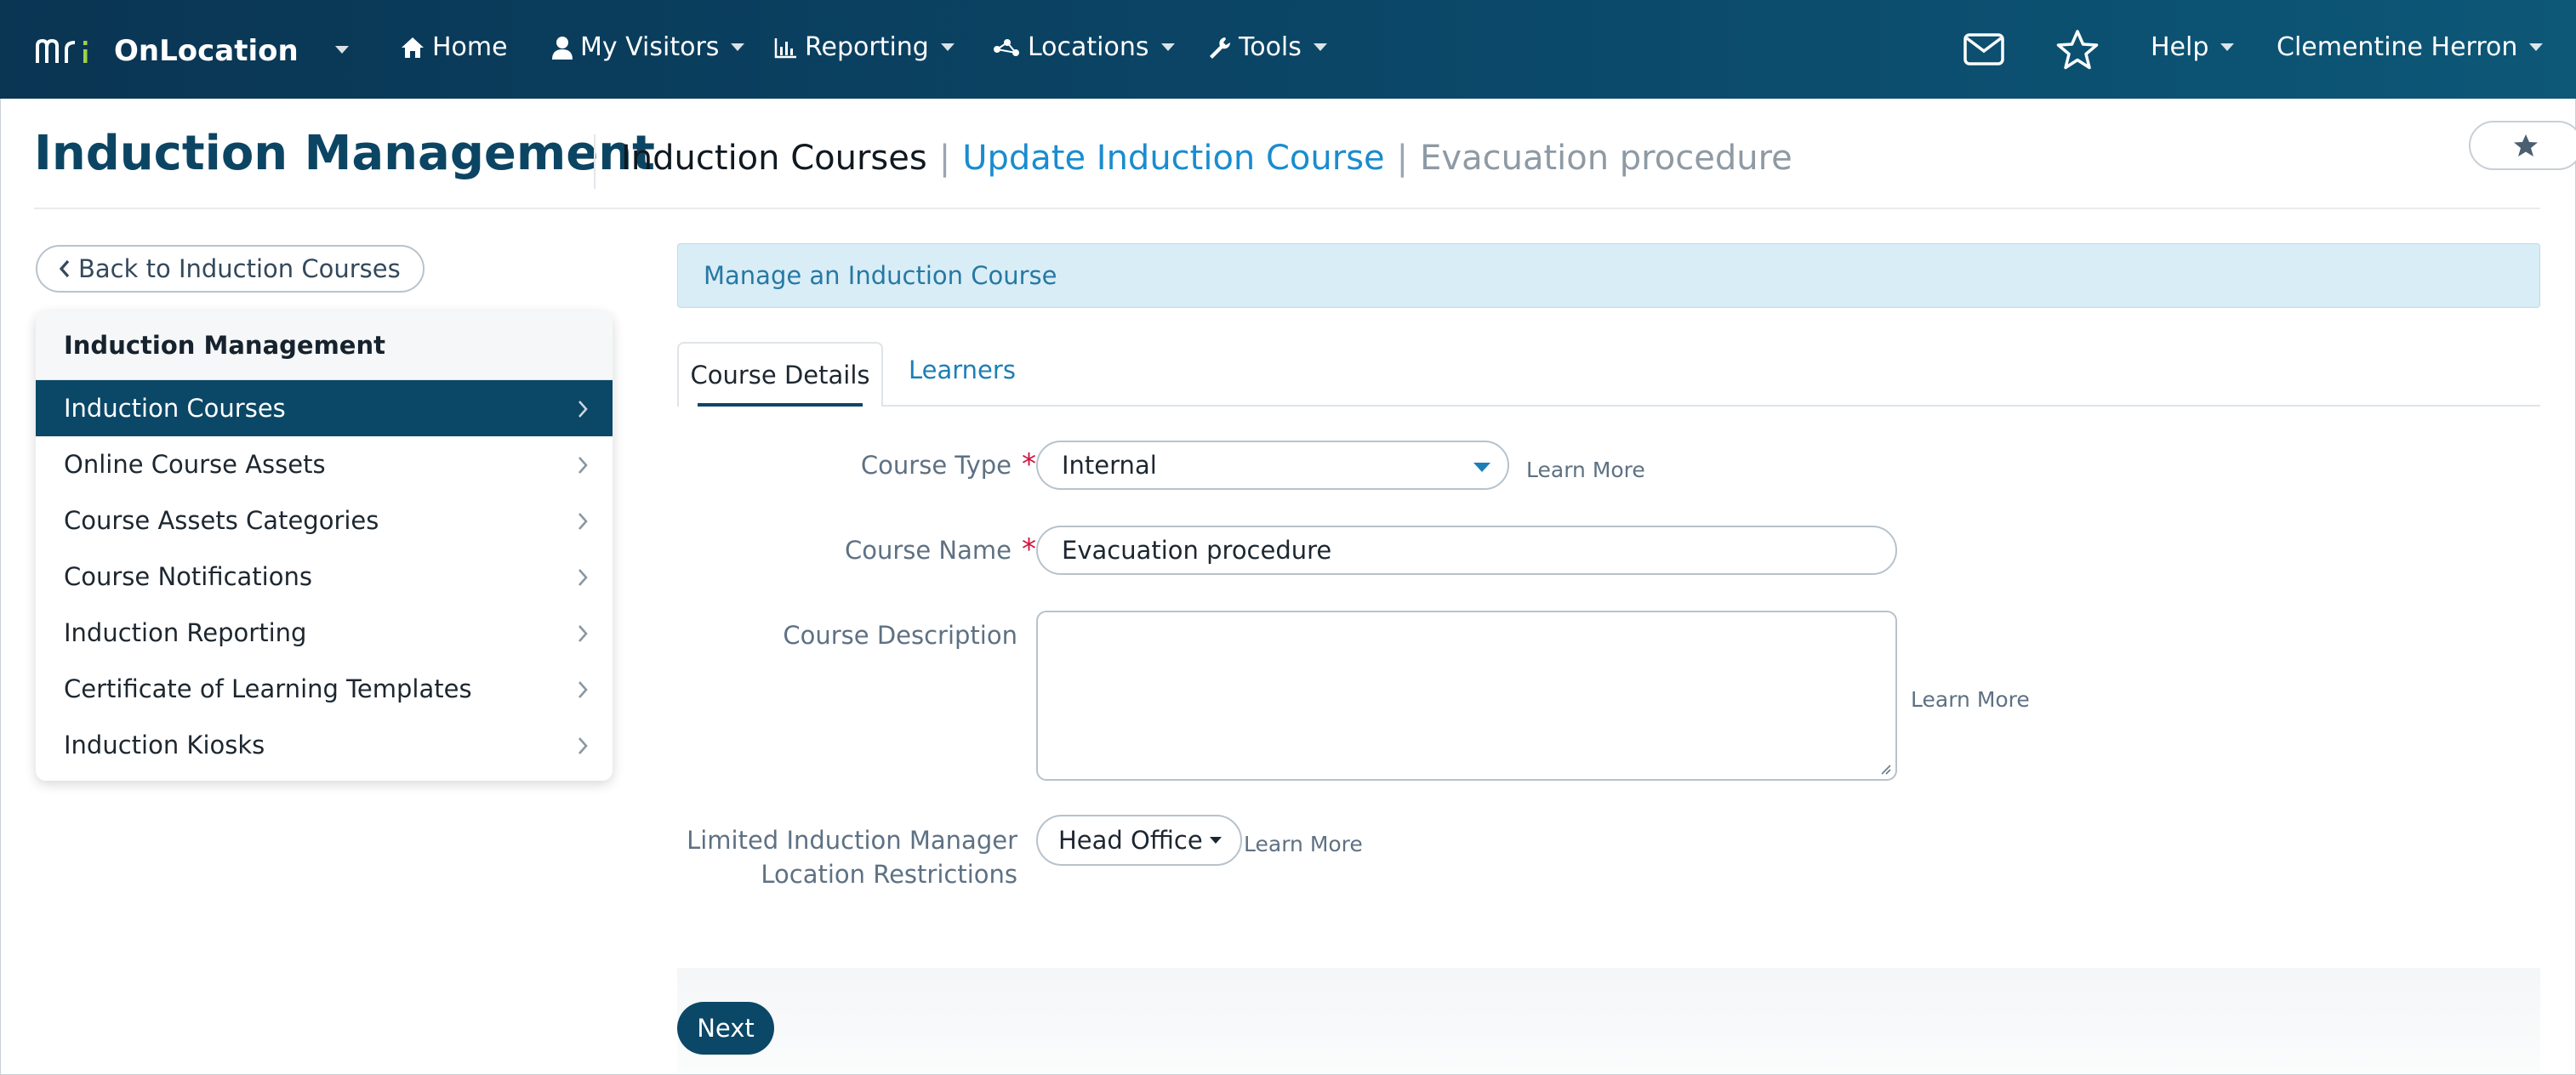 The image size is (2576, 1075). I want to click on tabs-baseline, so click(1609, 406).